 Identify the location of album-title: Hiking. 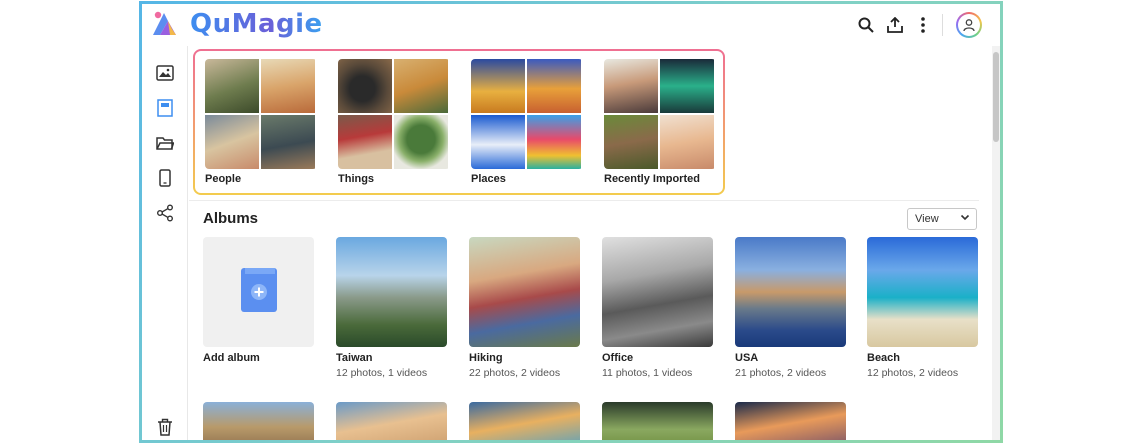
(486, 358).